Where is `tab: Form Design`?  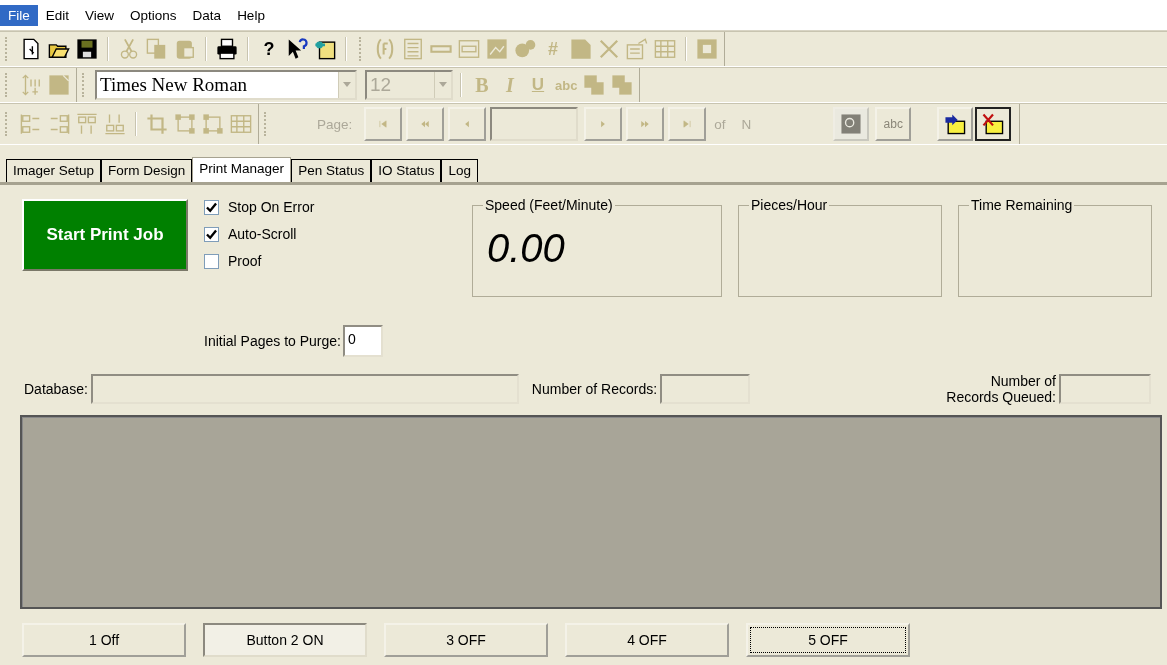 tab: Form Design is located at coordinates (147, 170).